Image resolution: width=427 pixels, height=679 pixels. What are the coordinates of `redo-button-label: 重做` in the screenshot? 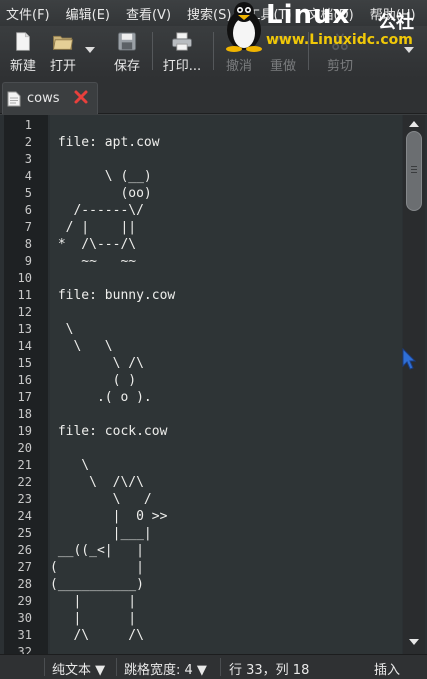 It's located at (282, 66).